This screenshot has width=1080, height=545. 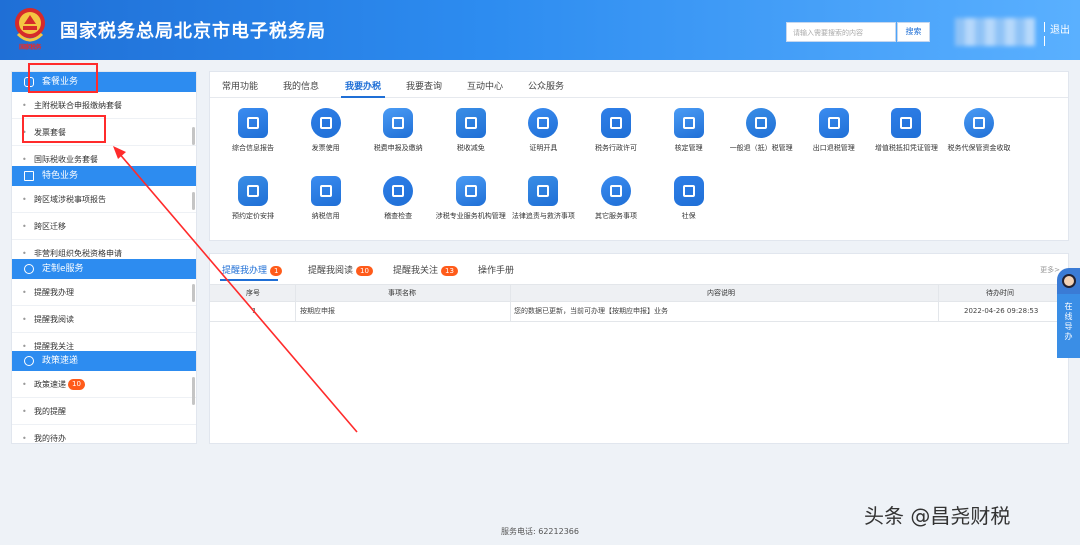 What do you see at coordinates (906, 123) in the screenshot?
I see `vat-deduction-icon` at bounding box center [906, 123].